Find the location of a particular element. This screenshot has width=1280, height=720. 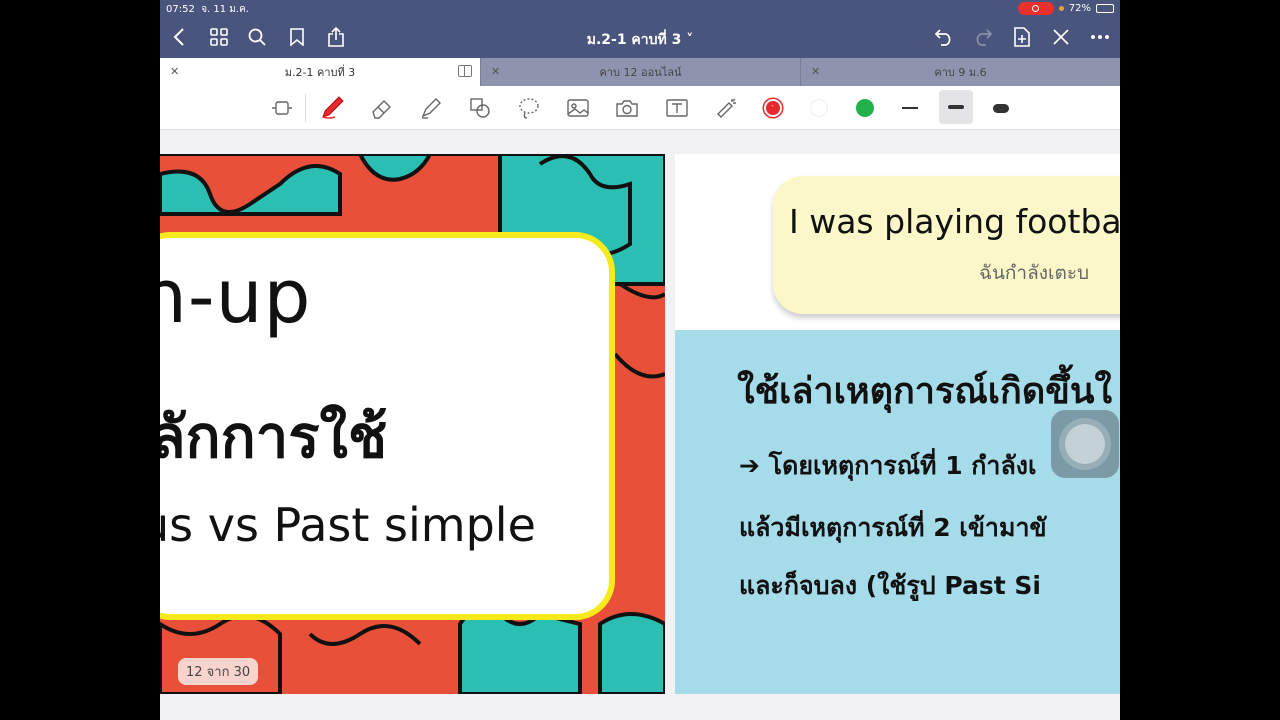

tab-2: ✕ คาบ 12 ออนไลน์ is located at coordinates (640, 72).